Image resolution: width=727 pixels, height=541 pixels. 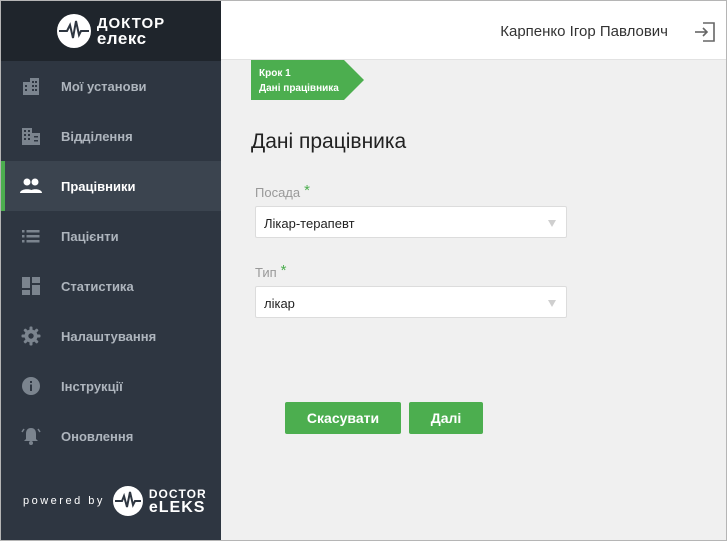 I want to click on position-select: Лікар-терапевт, so click(x=411, y=222).